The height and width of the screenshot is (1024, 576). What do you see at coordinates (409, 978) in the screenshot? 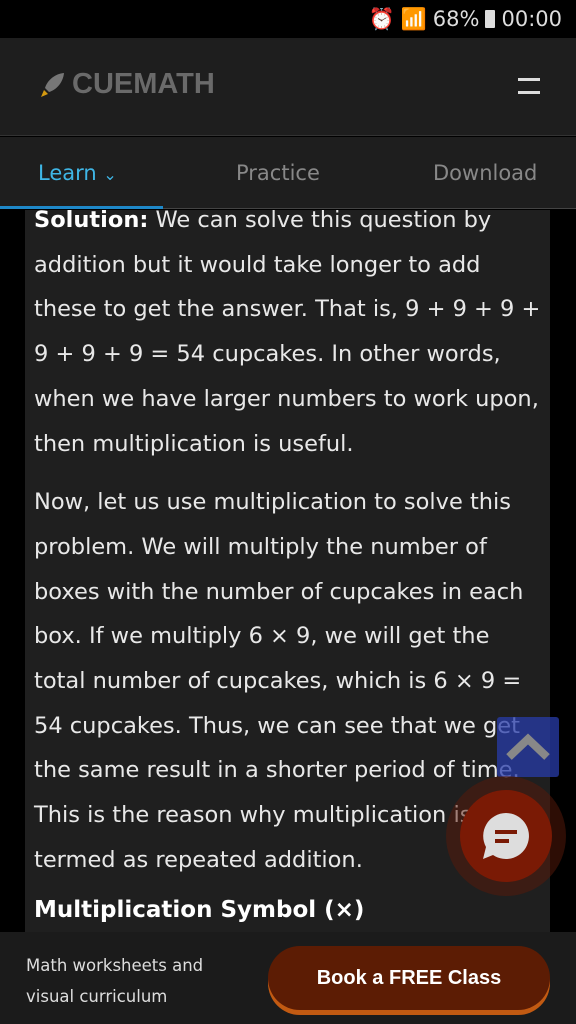
I see `book-free-class-button: Book a FREE Class` at bounding box center [409, 978].